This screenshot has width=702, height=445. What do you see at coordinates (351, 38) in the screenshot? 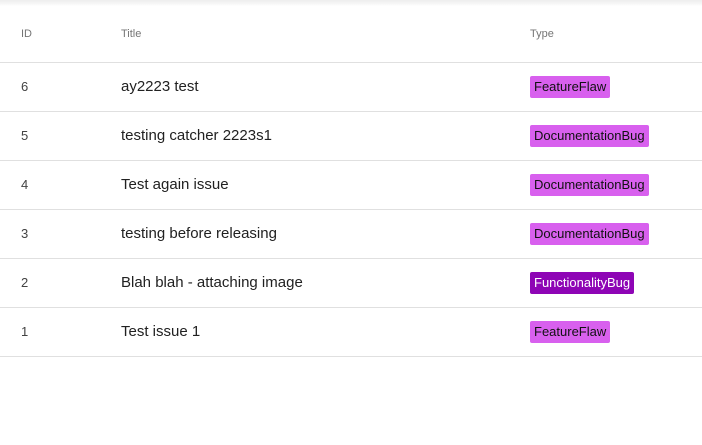
I see `table-header: ID Title Type` at bounding box center [351, 38].